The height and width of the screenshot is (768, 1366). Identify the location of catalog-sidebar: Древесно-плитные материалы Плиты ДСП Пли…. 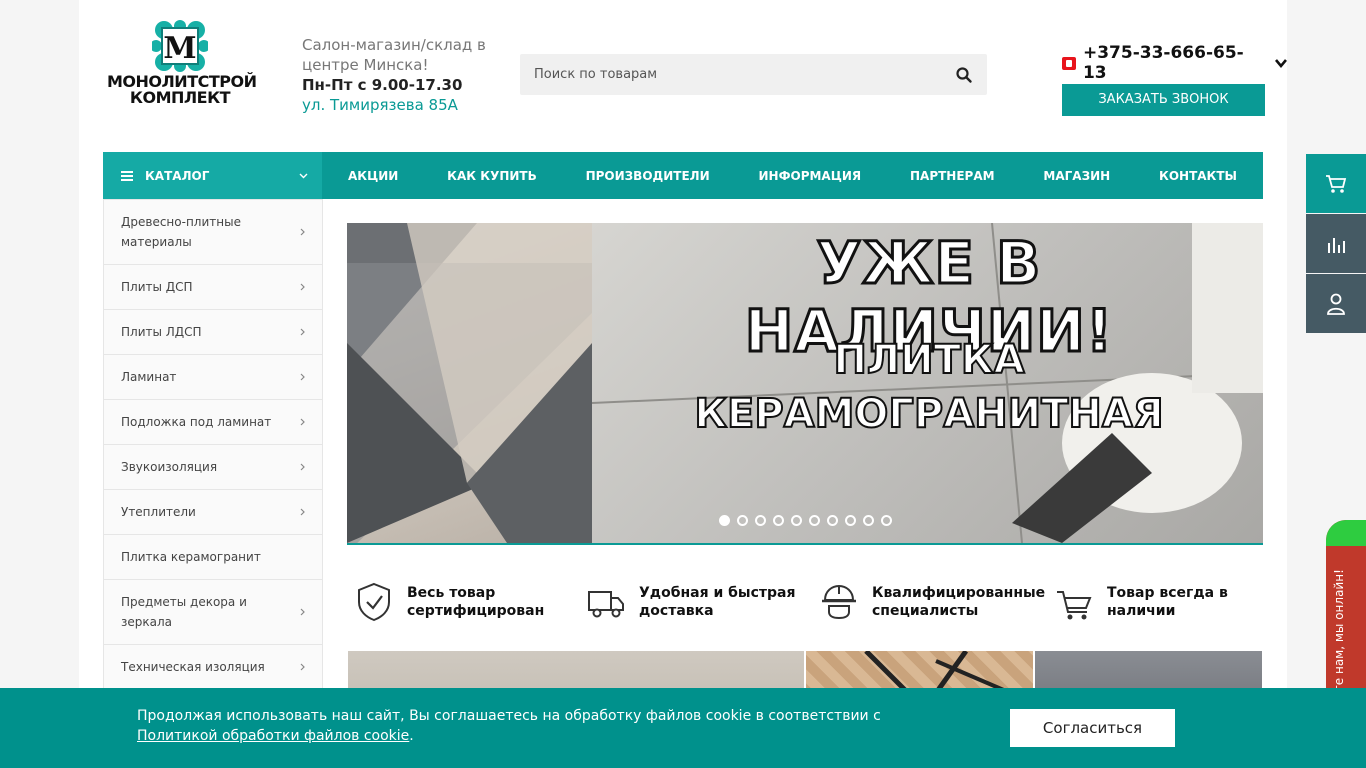
(213, 444).